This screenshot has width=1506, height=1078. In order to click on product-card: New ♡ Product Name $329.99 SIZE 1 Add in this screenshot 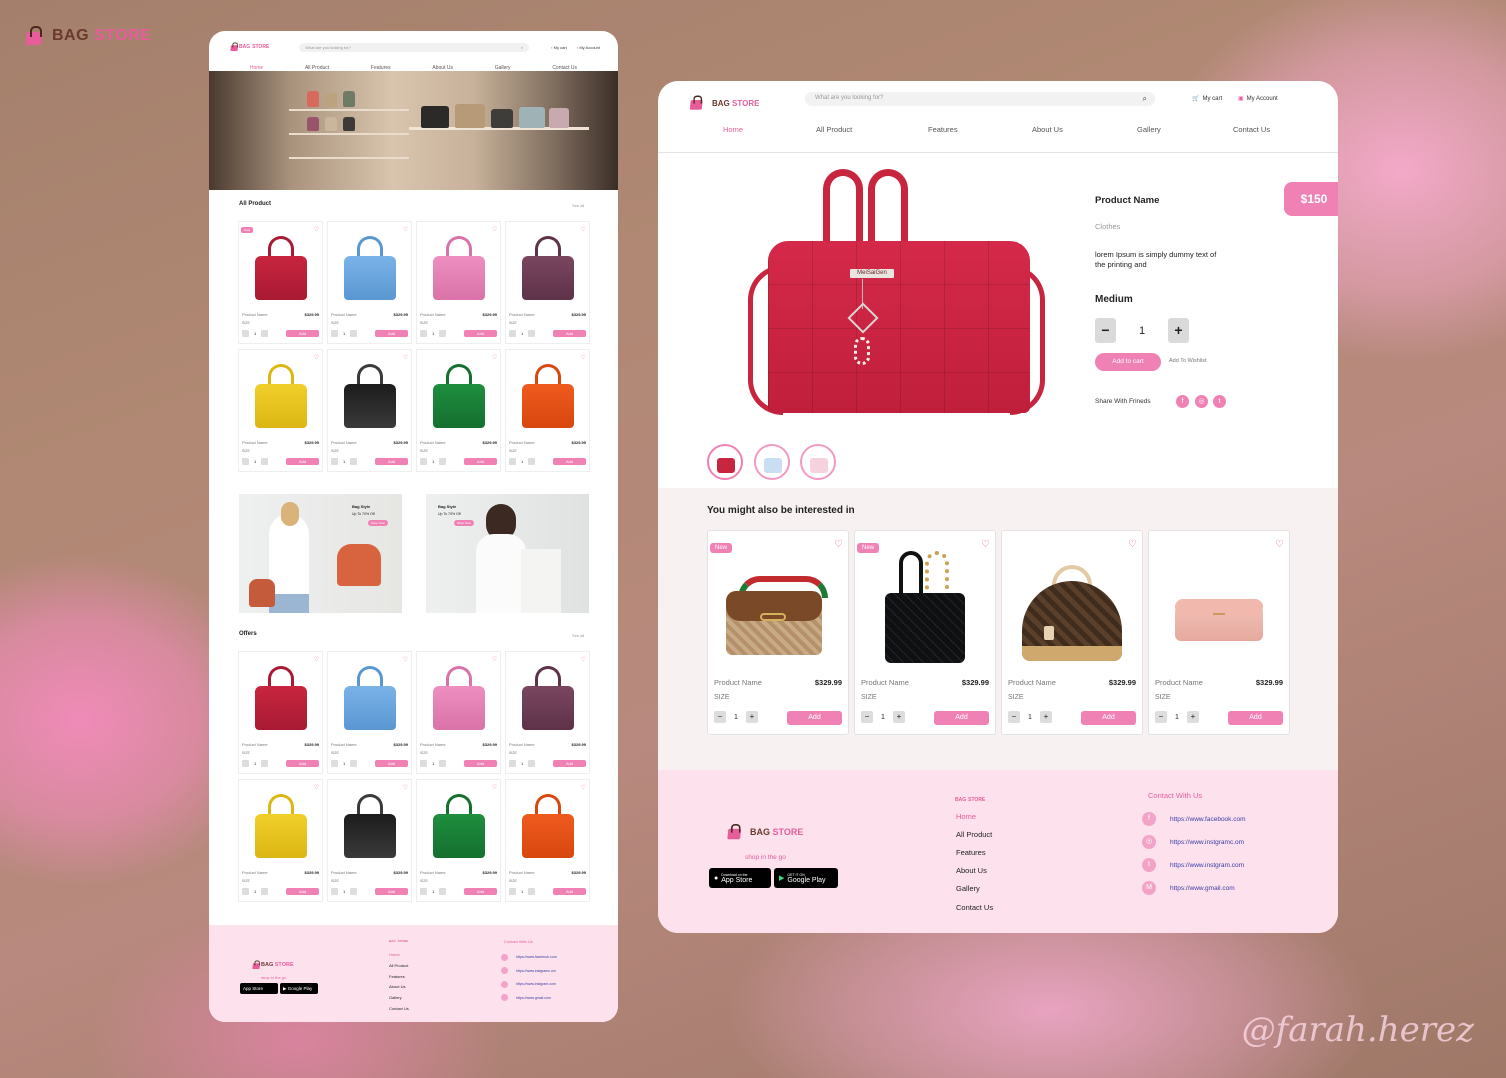, I will do `click(280, 282)`.